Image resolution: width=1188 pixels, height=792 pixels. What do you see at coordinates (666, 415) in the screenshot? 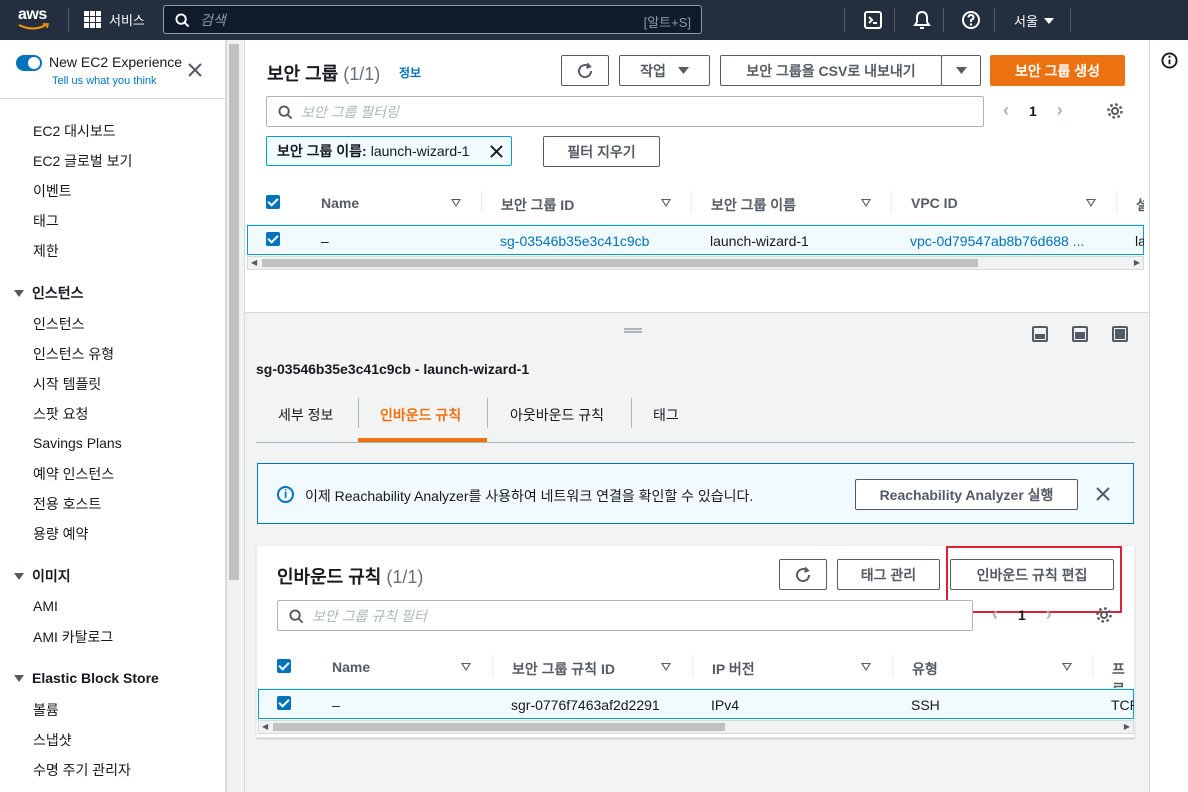
I see `tab-tags: 태그` at bounding box center [666, 415].